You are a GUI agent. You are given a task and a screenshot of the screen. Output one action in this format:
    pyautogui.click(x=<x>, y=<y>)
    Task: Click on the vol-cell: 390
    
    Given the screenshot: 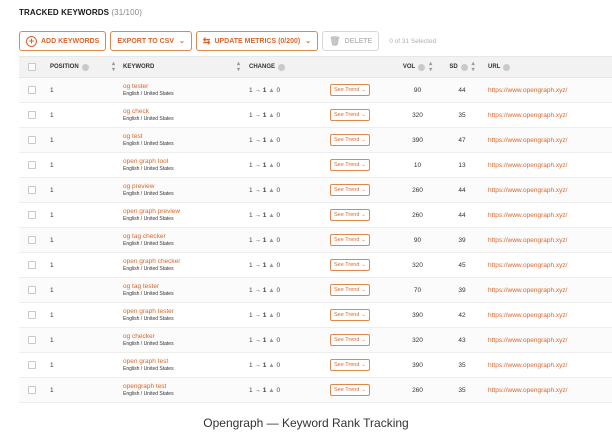 What is the action you would take?
    pyautogui.click(x=417, y=365)
    